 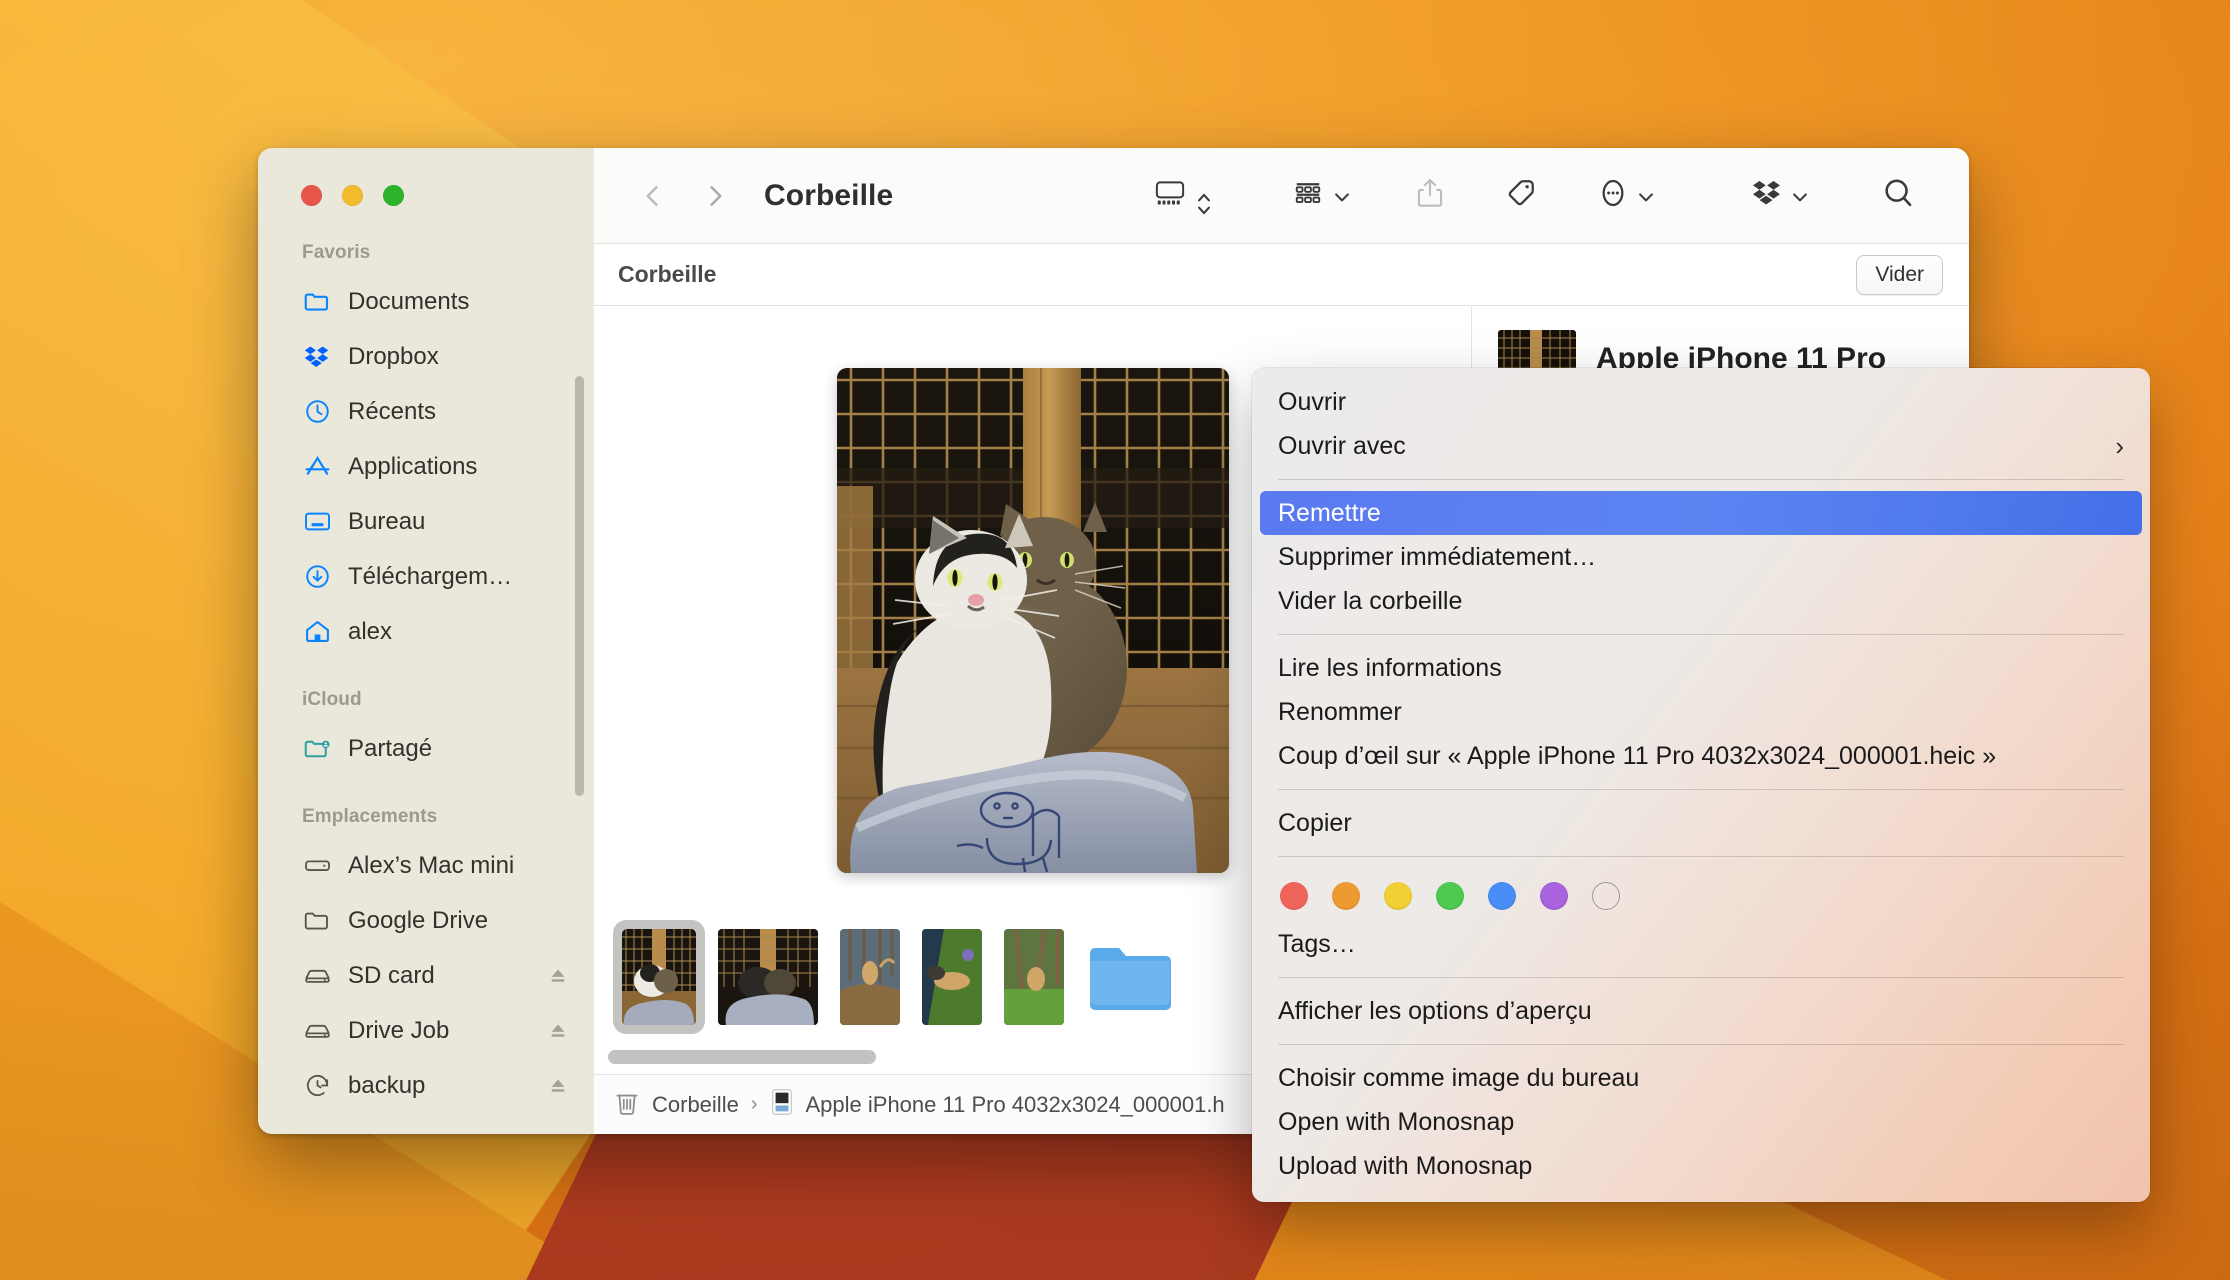 What do you see at coordinates (317, 302) in the screenshot?
I see `folder-icon` at bounding box center [317, 302].